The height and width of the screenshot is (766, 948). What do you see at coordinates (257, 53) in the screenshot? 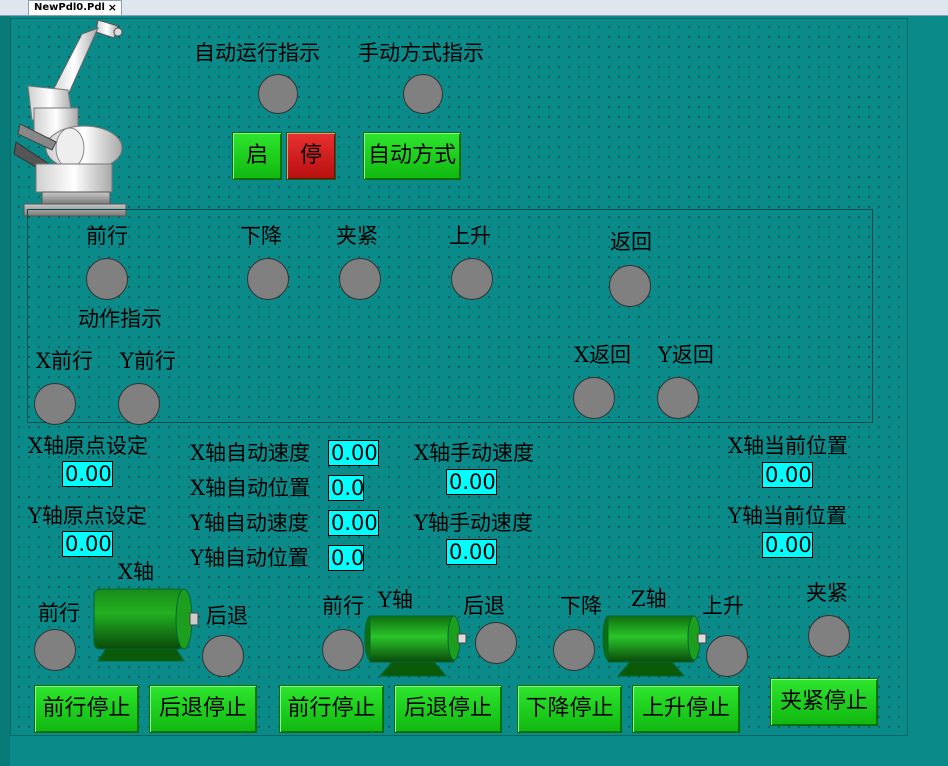
I see `auto-run-indicator-label: 自动运行指示` at bounding box center [257, 53].